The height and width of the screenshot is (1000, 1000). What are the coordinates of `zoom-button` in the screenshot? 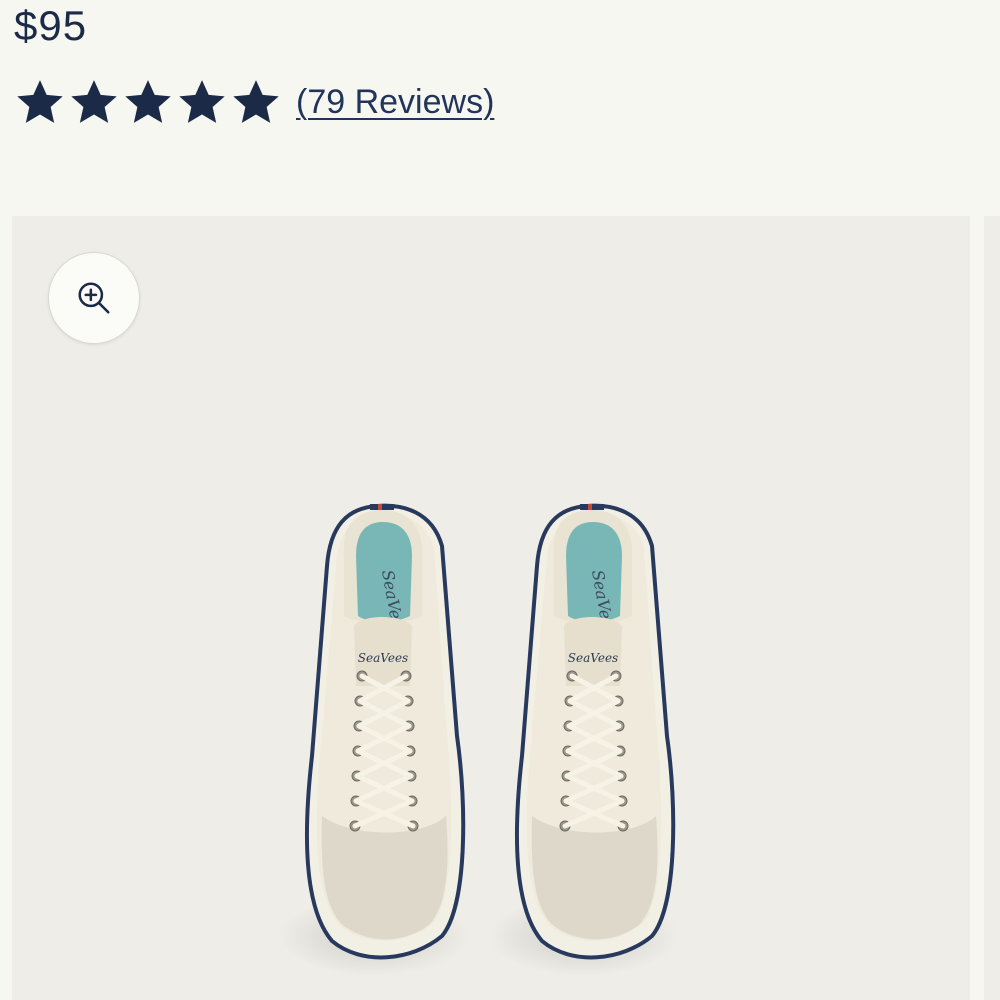 It's located at (94, 298).